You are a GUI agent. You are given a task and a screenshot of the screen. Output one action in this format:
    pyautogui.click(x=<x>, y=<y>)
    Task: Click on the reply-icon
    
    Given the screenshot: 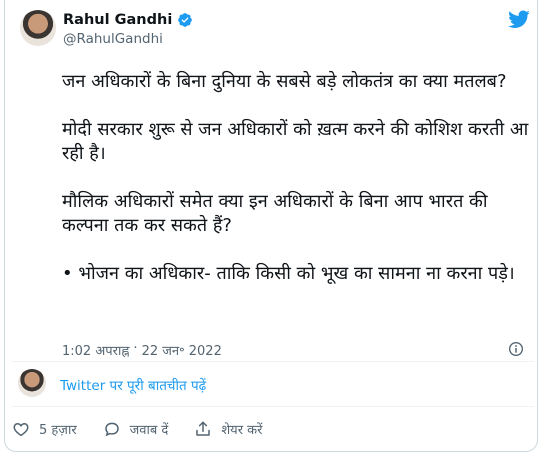 What is the action you would take?
    pyautogui.click(x=112, y=429)
    